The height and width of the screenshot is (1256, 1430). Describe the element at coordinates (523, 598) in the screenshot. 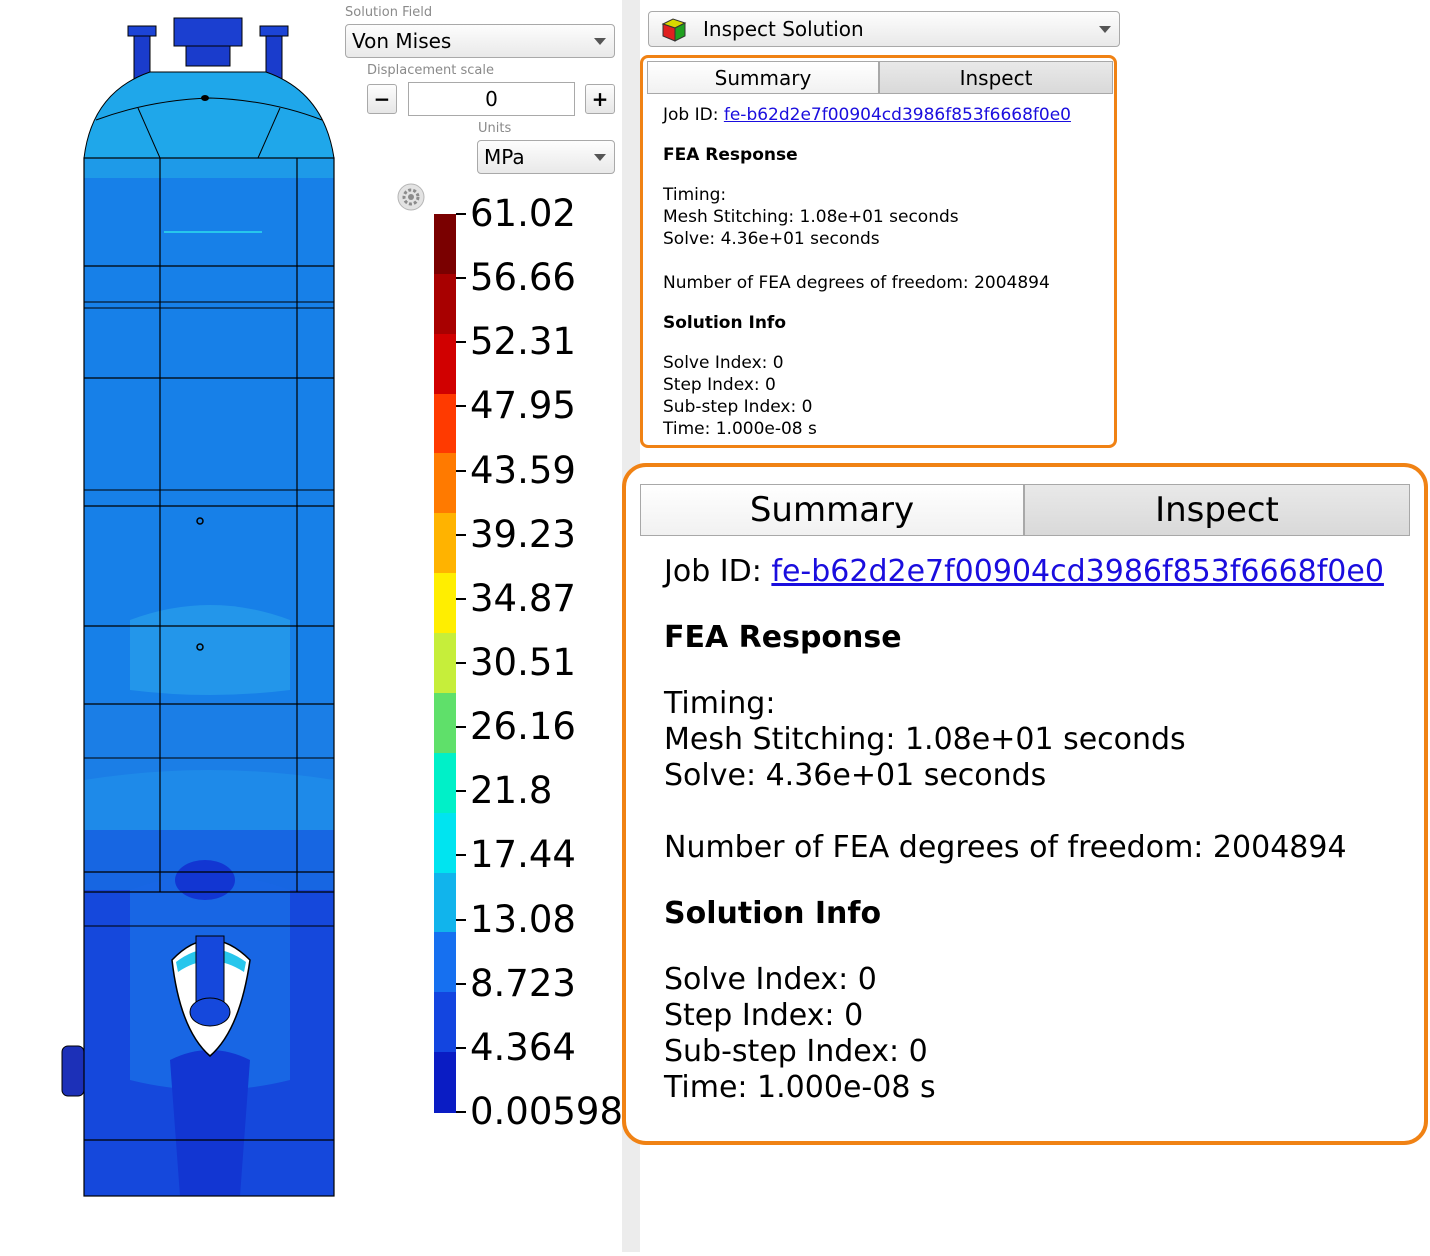

I see `legend-tick-label: 34.87` at that location.